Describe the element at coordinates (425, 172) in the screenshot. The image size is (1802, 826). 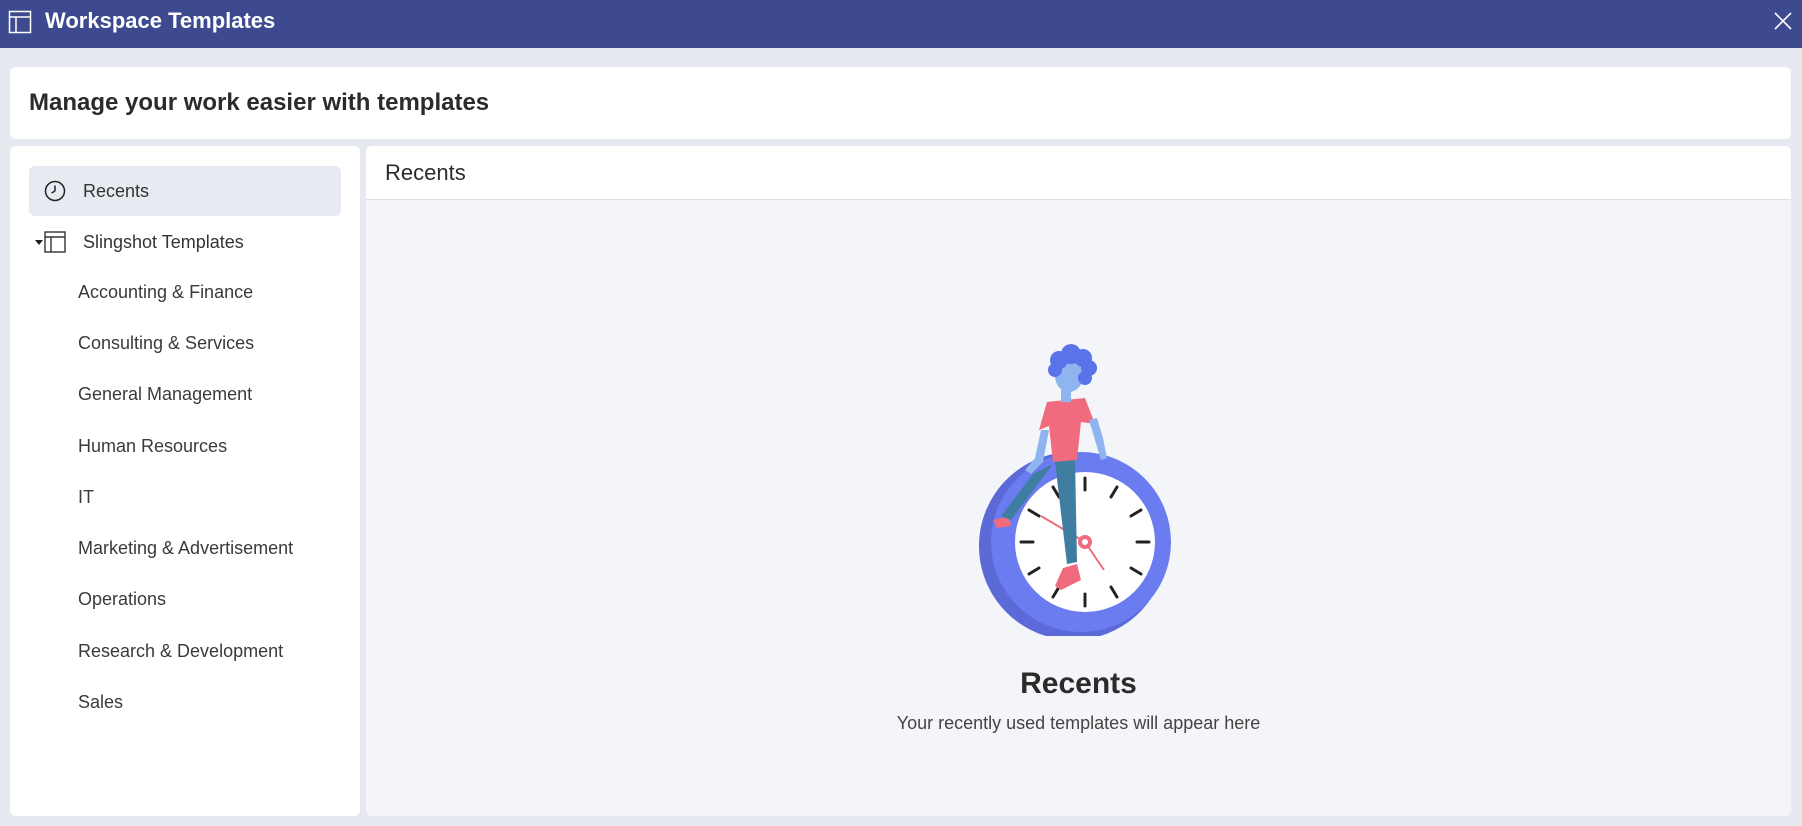
I see `main-title: Recents` at that location.